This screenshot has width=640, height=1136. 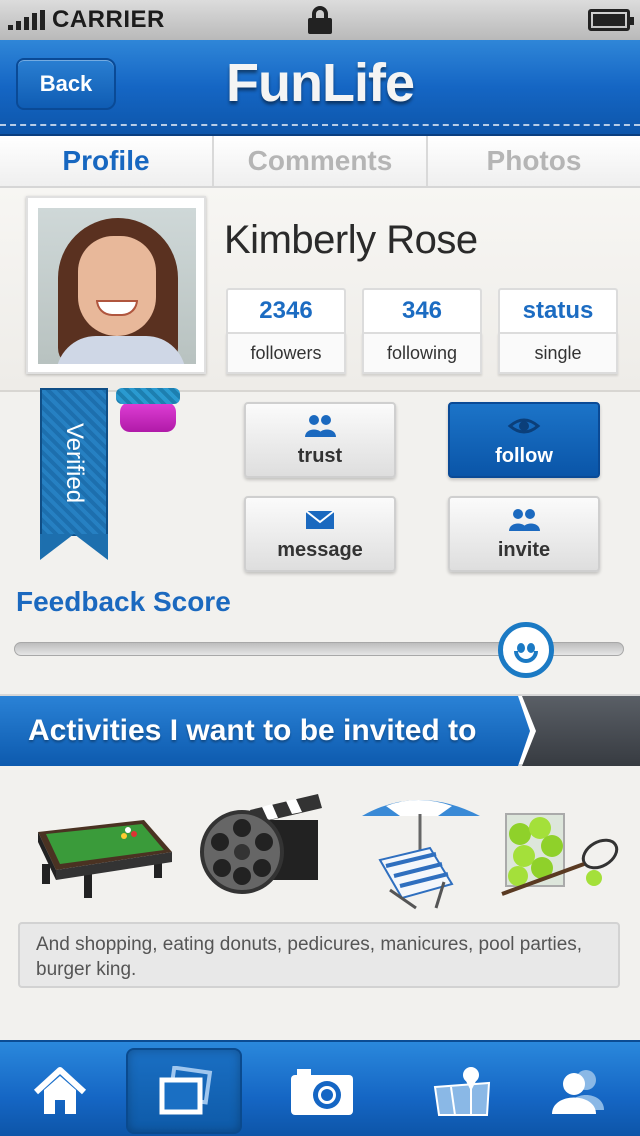 I want to click on activities-title: Activities I want to be invited to, so click(x=265, y=731).